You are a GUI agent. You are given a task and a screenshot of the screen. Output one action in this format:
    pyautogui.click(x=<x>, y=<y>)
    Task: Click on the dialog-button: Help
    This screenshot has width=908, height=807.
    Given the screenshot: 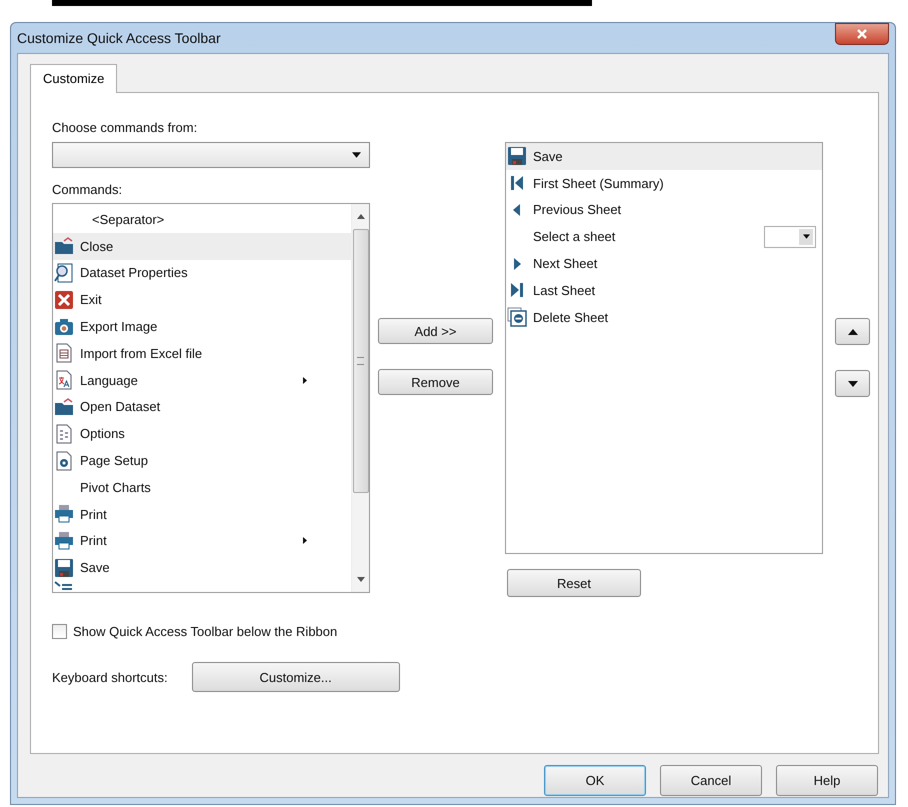 What is the action you would take?
    pyautogui.click(x=827, y=780)
    